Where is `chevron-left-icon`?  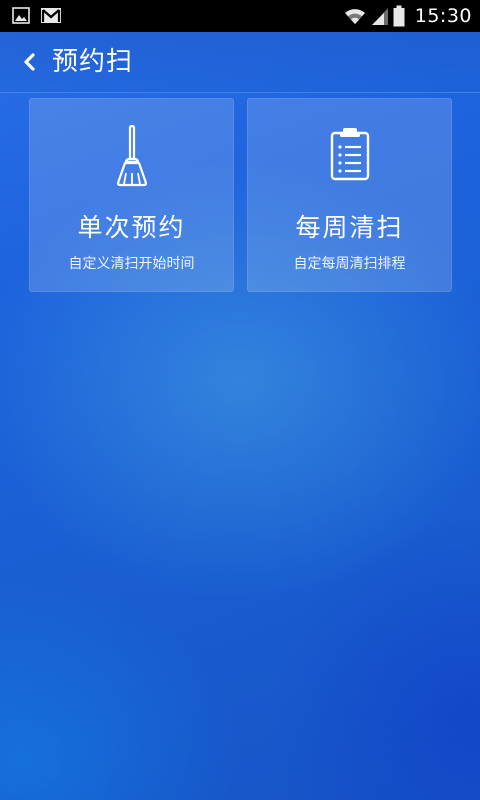
chevron-left-icon is located at coordinates (29, 62).